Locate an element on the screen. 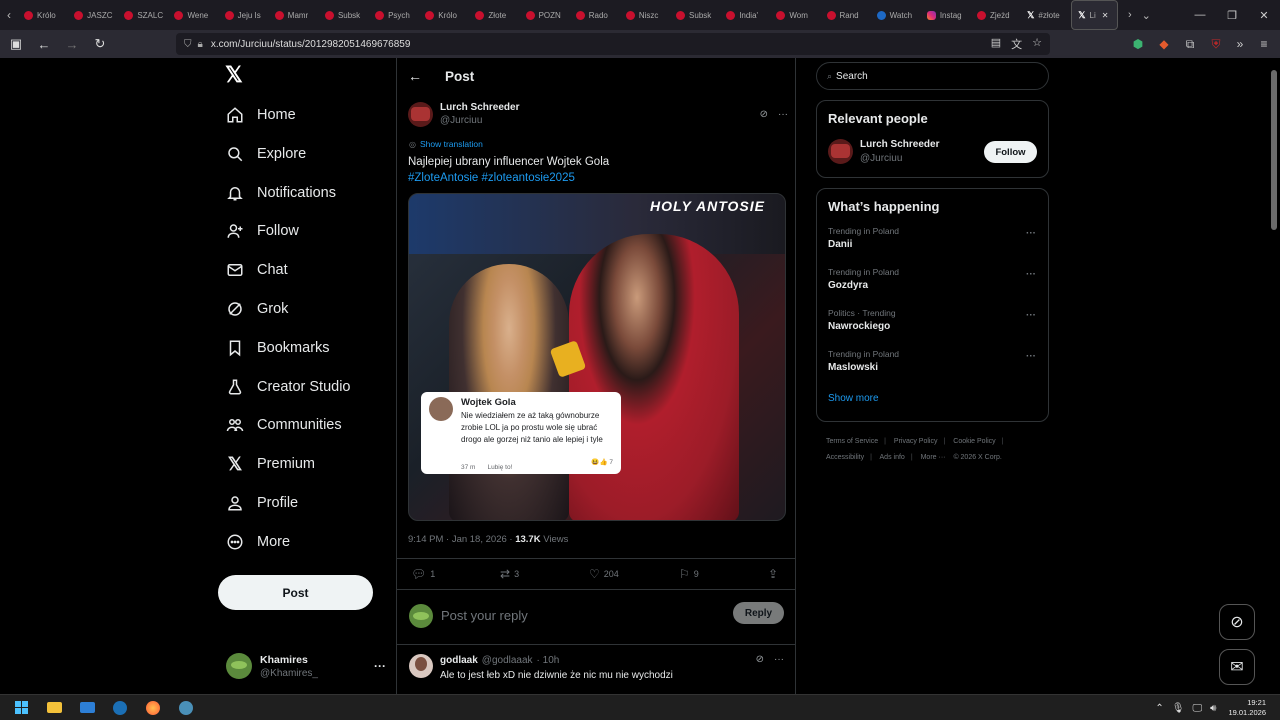 The height and width of the screenshot is (720, 1280). reload-icon: ↻ is located at coordinates (100, 44).